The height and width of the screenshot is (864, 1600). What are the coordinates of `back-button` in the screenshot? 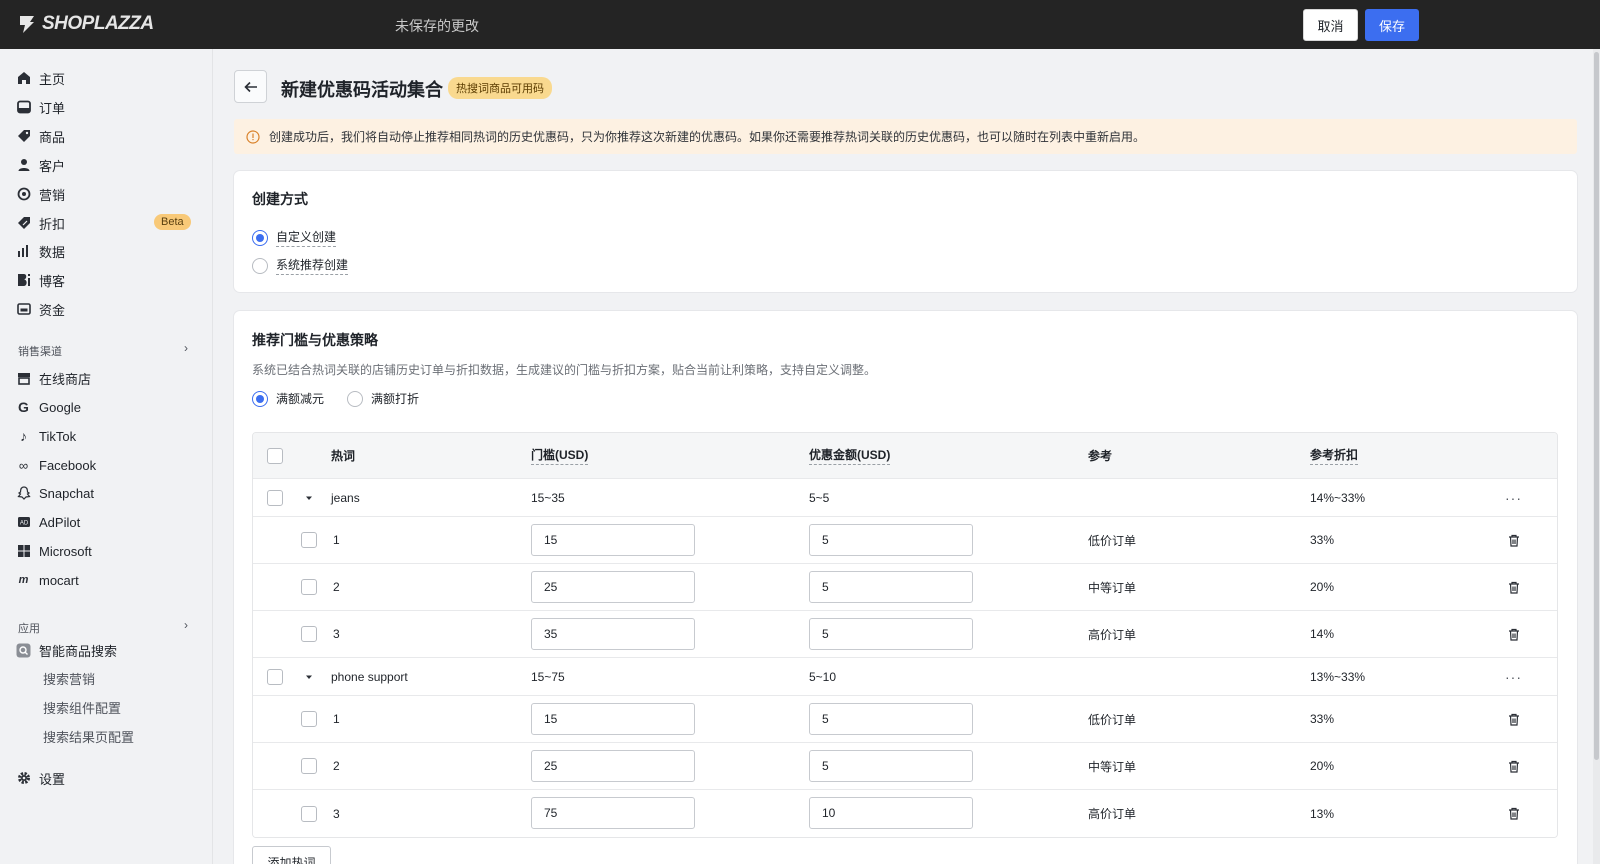 It's located at (250, 86).